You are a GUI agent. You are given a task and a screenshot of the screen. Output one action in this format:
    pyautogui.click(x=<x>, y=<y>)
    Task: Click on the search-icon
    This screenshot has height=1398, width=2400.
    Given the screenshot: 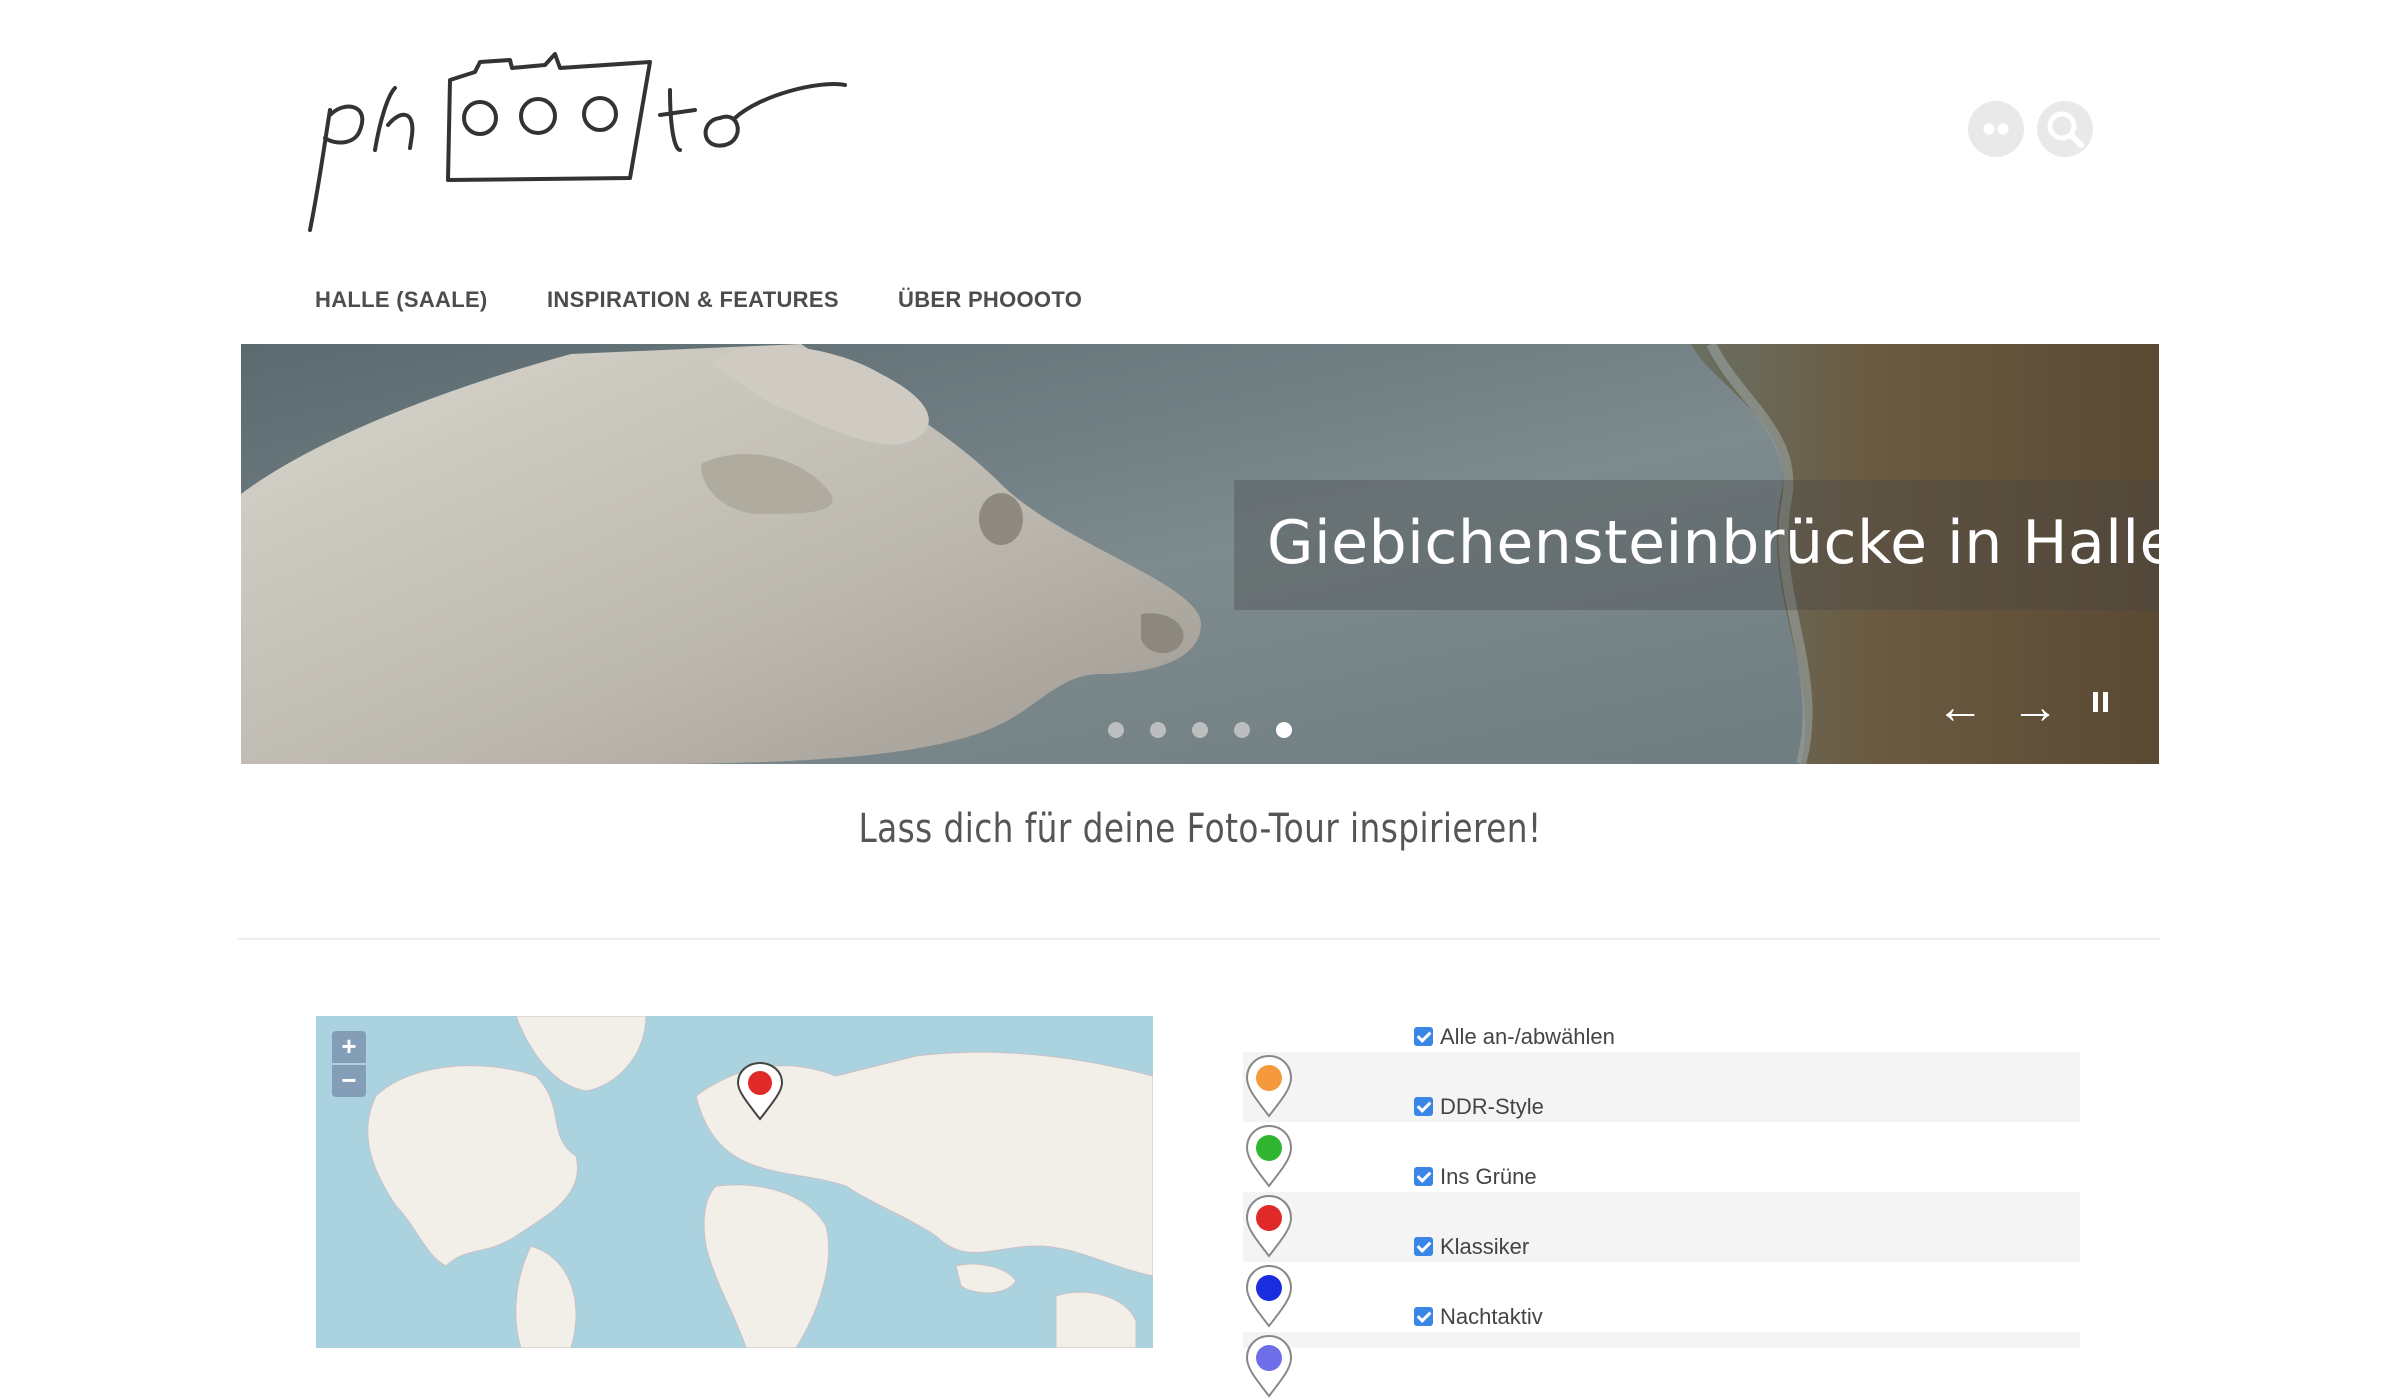 What is the action you would take?
    pyautogui.click(x=2065, y=129)
    